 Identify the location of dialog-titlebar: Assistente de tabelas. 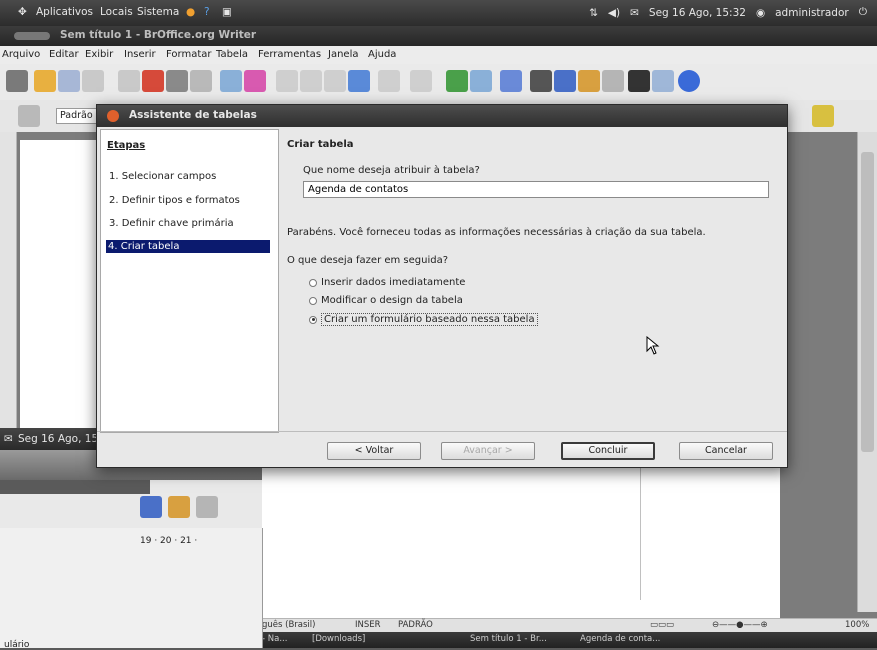
(442, 116).